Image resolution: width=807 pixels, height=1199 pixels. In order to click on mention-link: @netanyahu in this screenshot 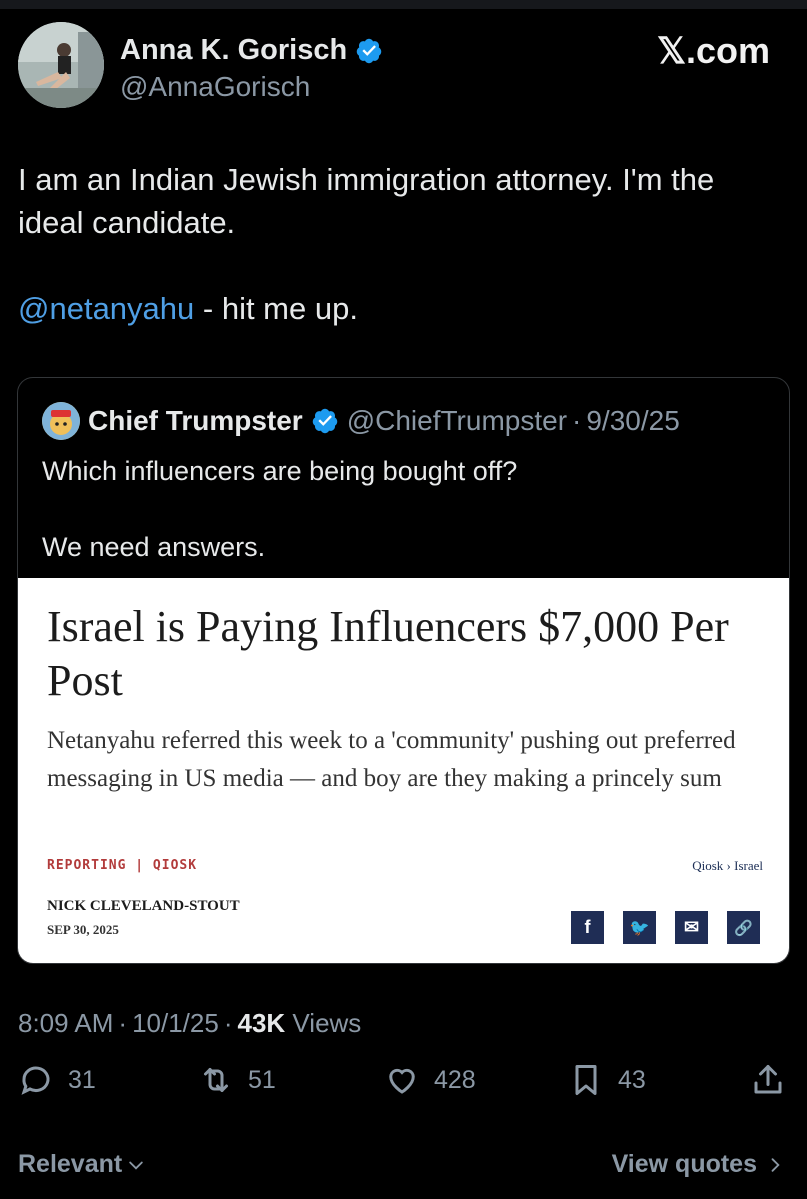, I will do `click(106, 308)`.